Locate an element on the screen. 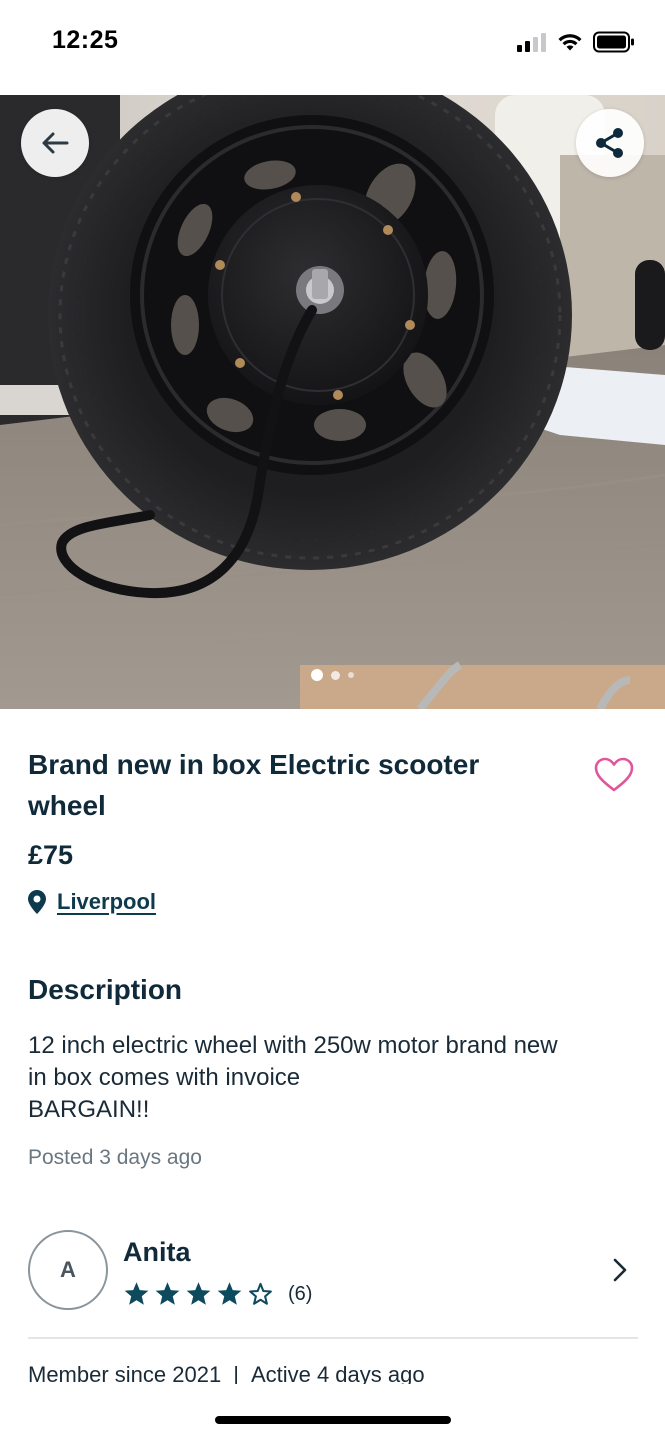 This screenshot has height=1440, width=665. member-since: Member since 2021 is located at coordinates (125, 1373).